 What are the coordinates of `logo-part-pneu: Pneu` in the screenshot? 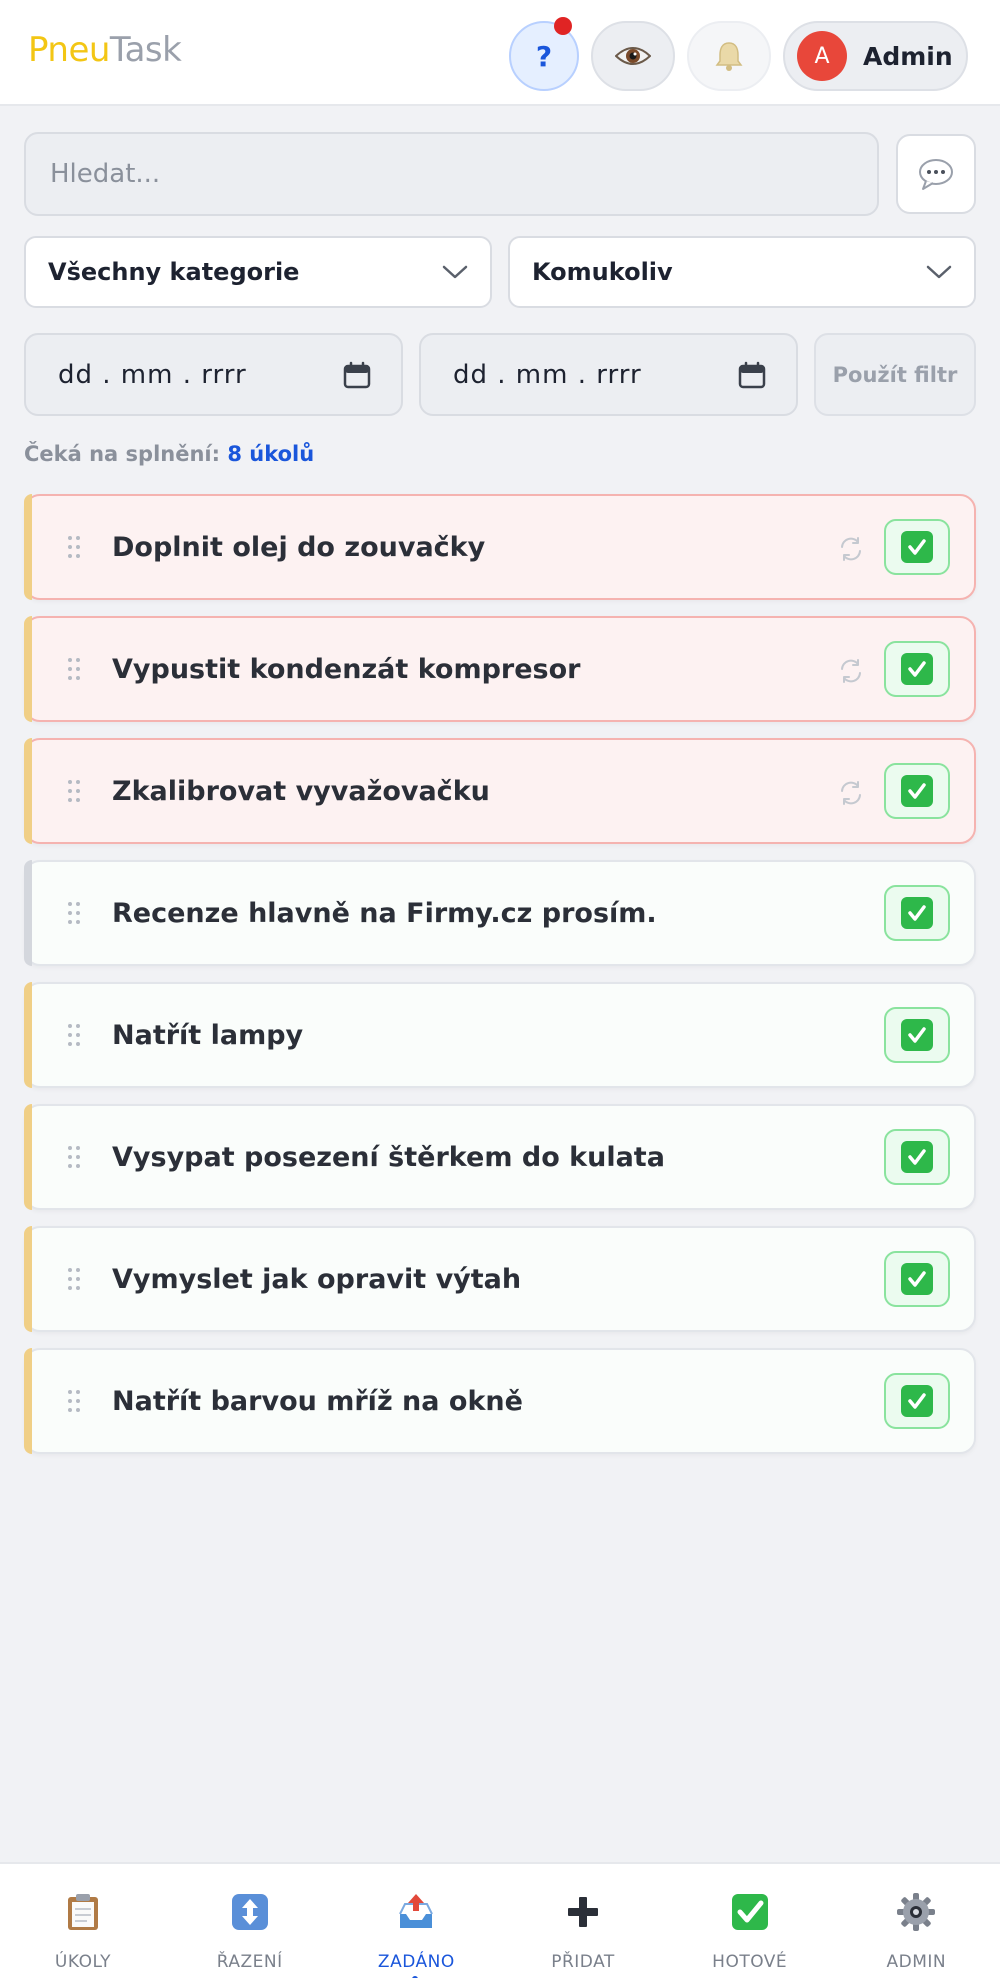 It's located at (69, 50).